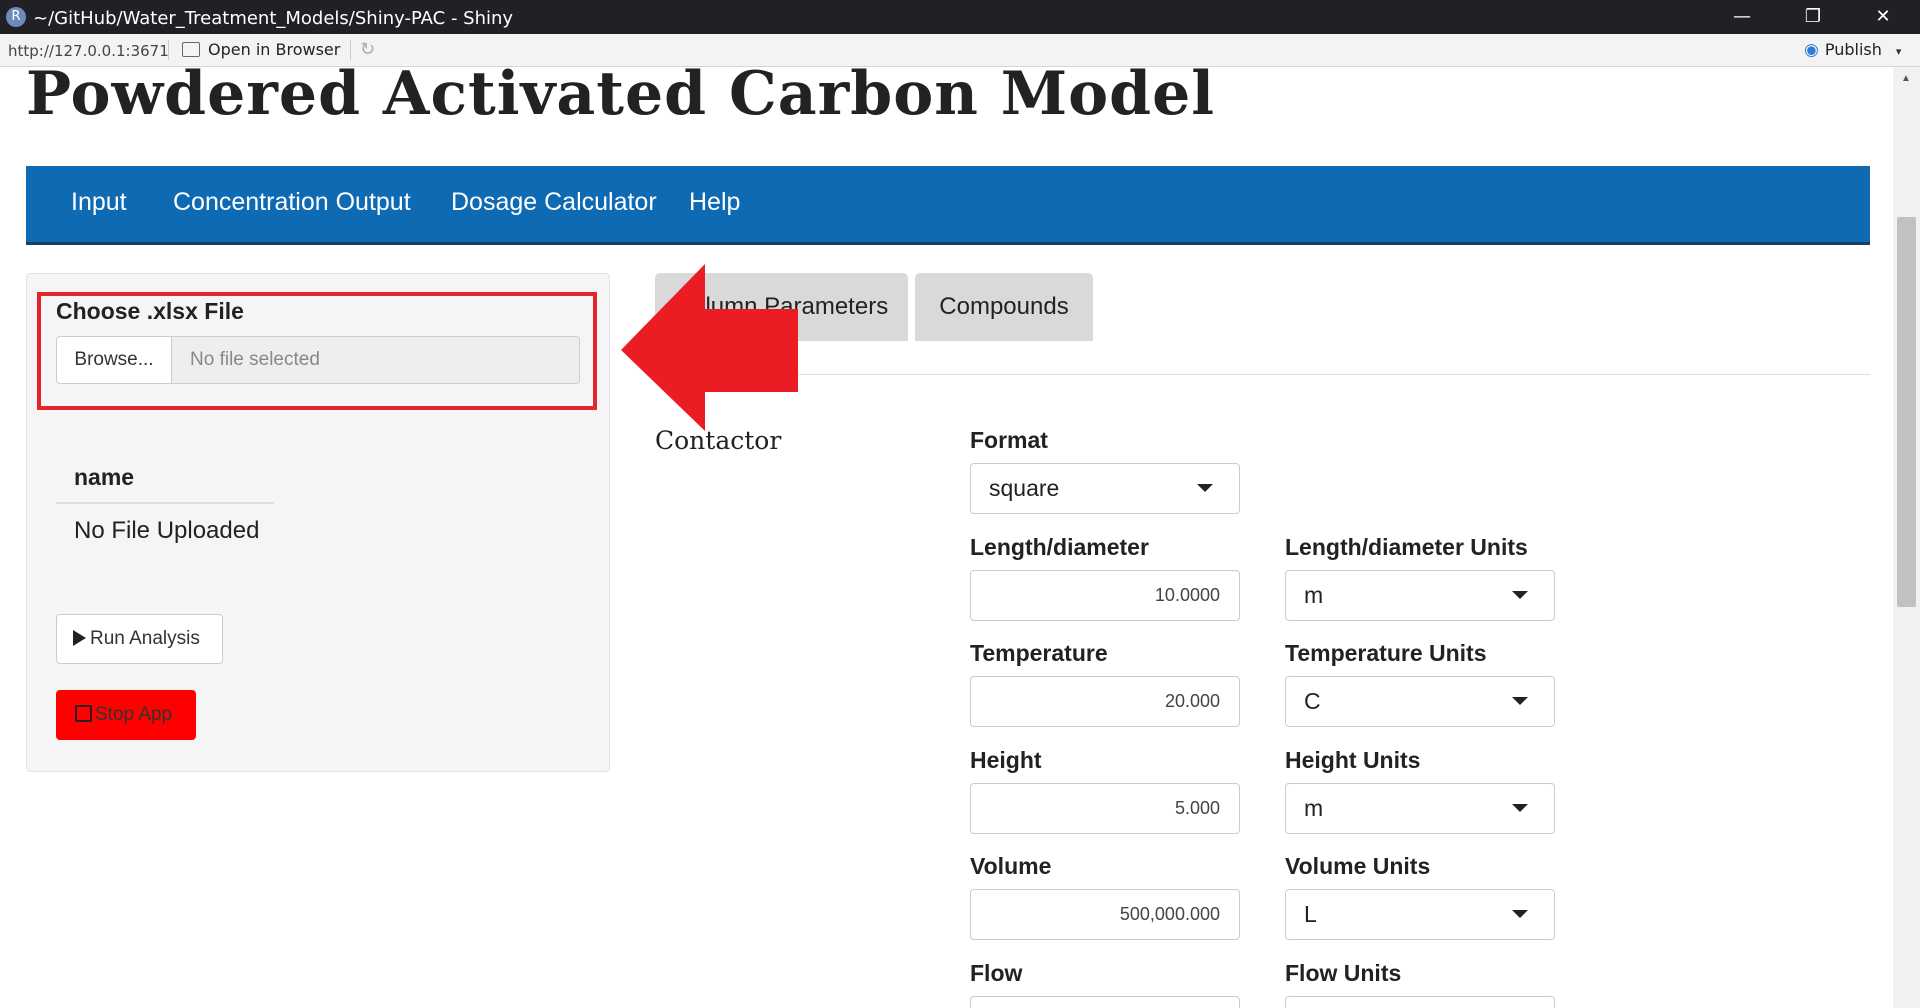 The width and height of the screenshot is (1920, 1008). I want to click on scrollbar-thumb, so click(1906, 412).